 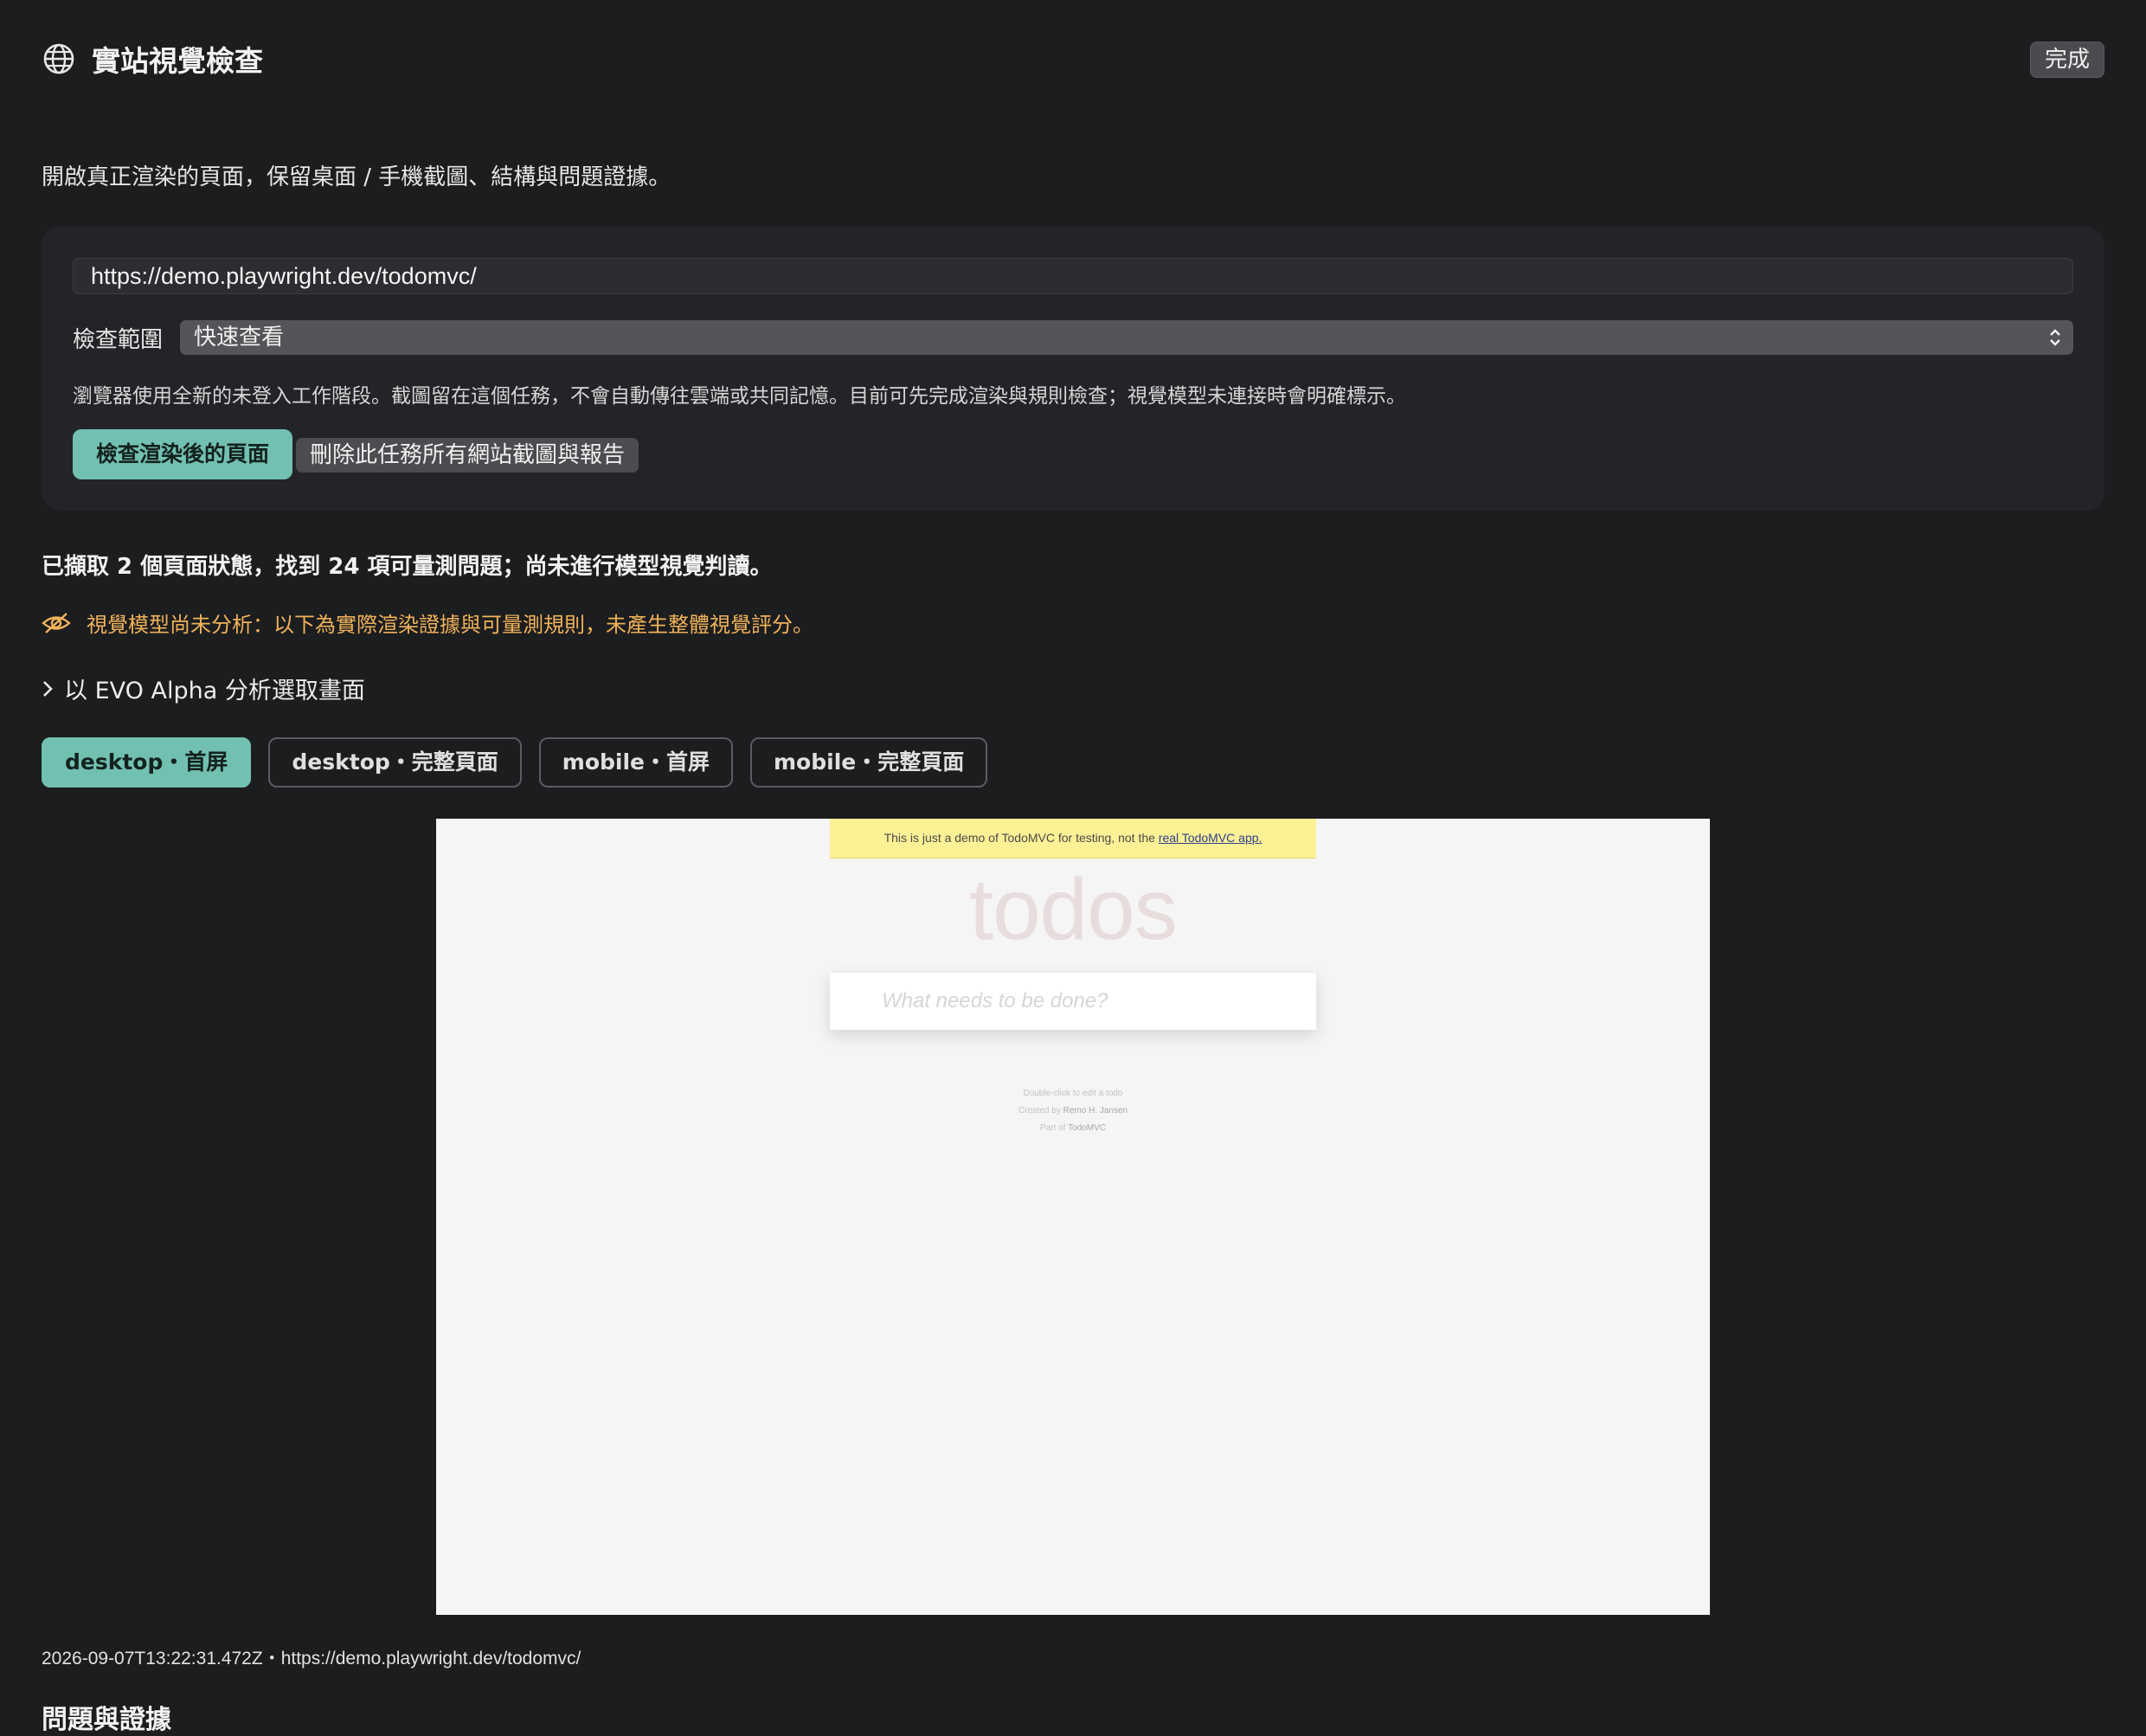 What do you see at coordinates (1053, 1128) in the screenshot?
I see `info-part-of-label: Part of` at bounding box center [1053, 1128].